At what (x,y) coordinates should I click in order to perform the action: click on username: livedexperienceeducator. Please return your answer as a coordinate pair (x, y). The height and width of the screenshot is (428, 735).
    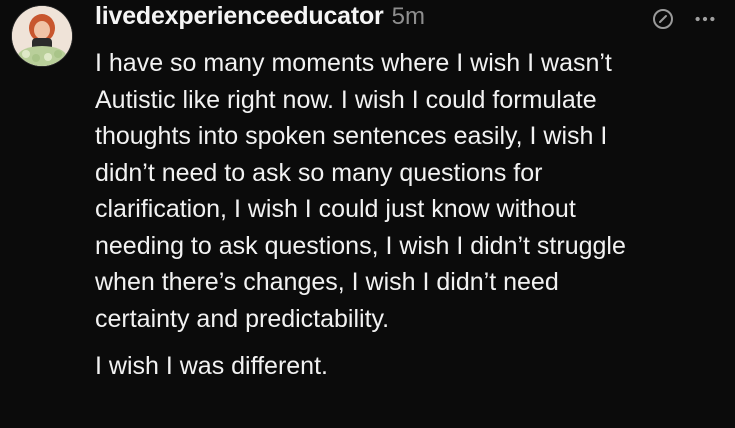
    Looking at the image, I should click on (239, 16).